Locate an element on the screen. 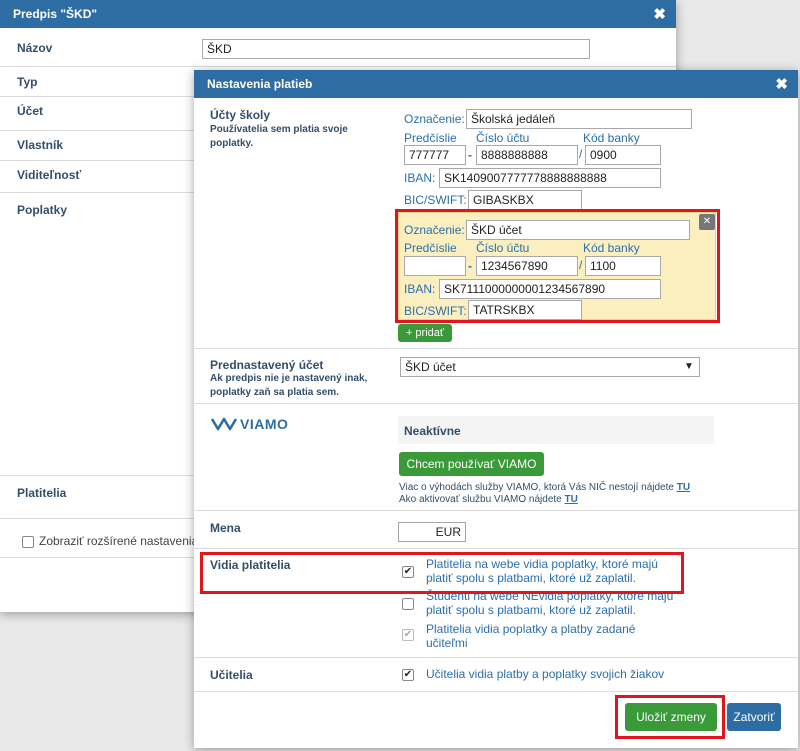 The height and width of the screenshot is (751, 800). extended-settings-label: Zobraziť rozšírené nastavenia is located at coordinates (119, 541).